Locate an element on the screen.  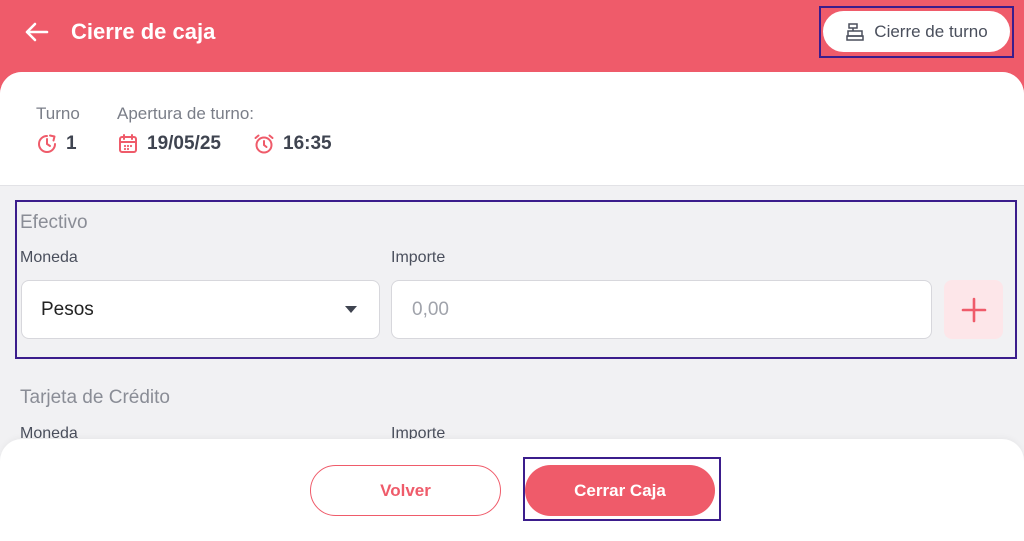
apertura-label: Apertura de turno: is located at coordinates (186, 113).